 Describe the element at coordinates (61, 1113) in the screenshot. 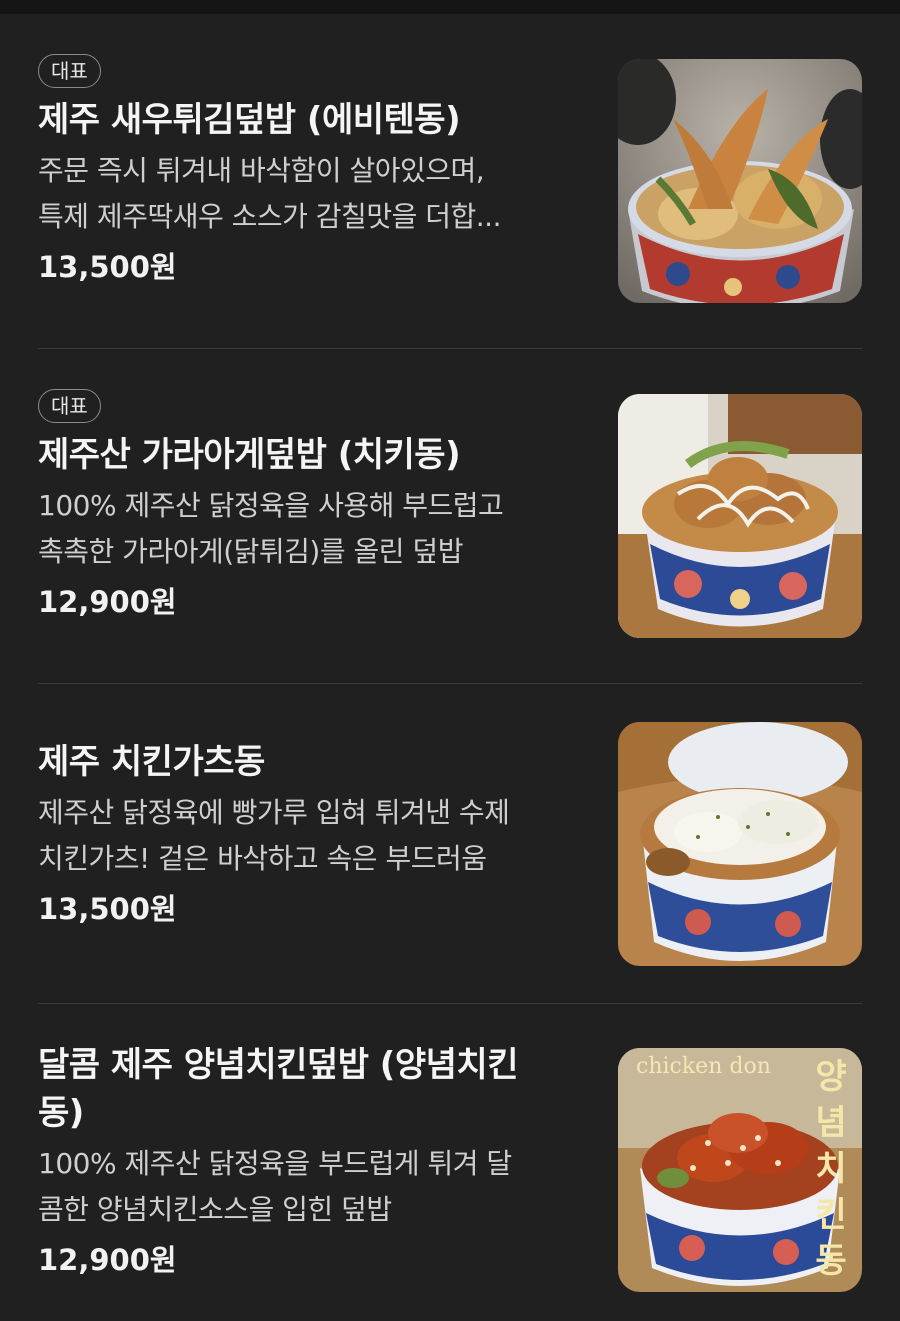

I see `name-line: 동)` at that location.